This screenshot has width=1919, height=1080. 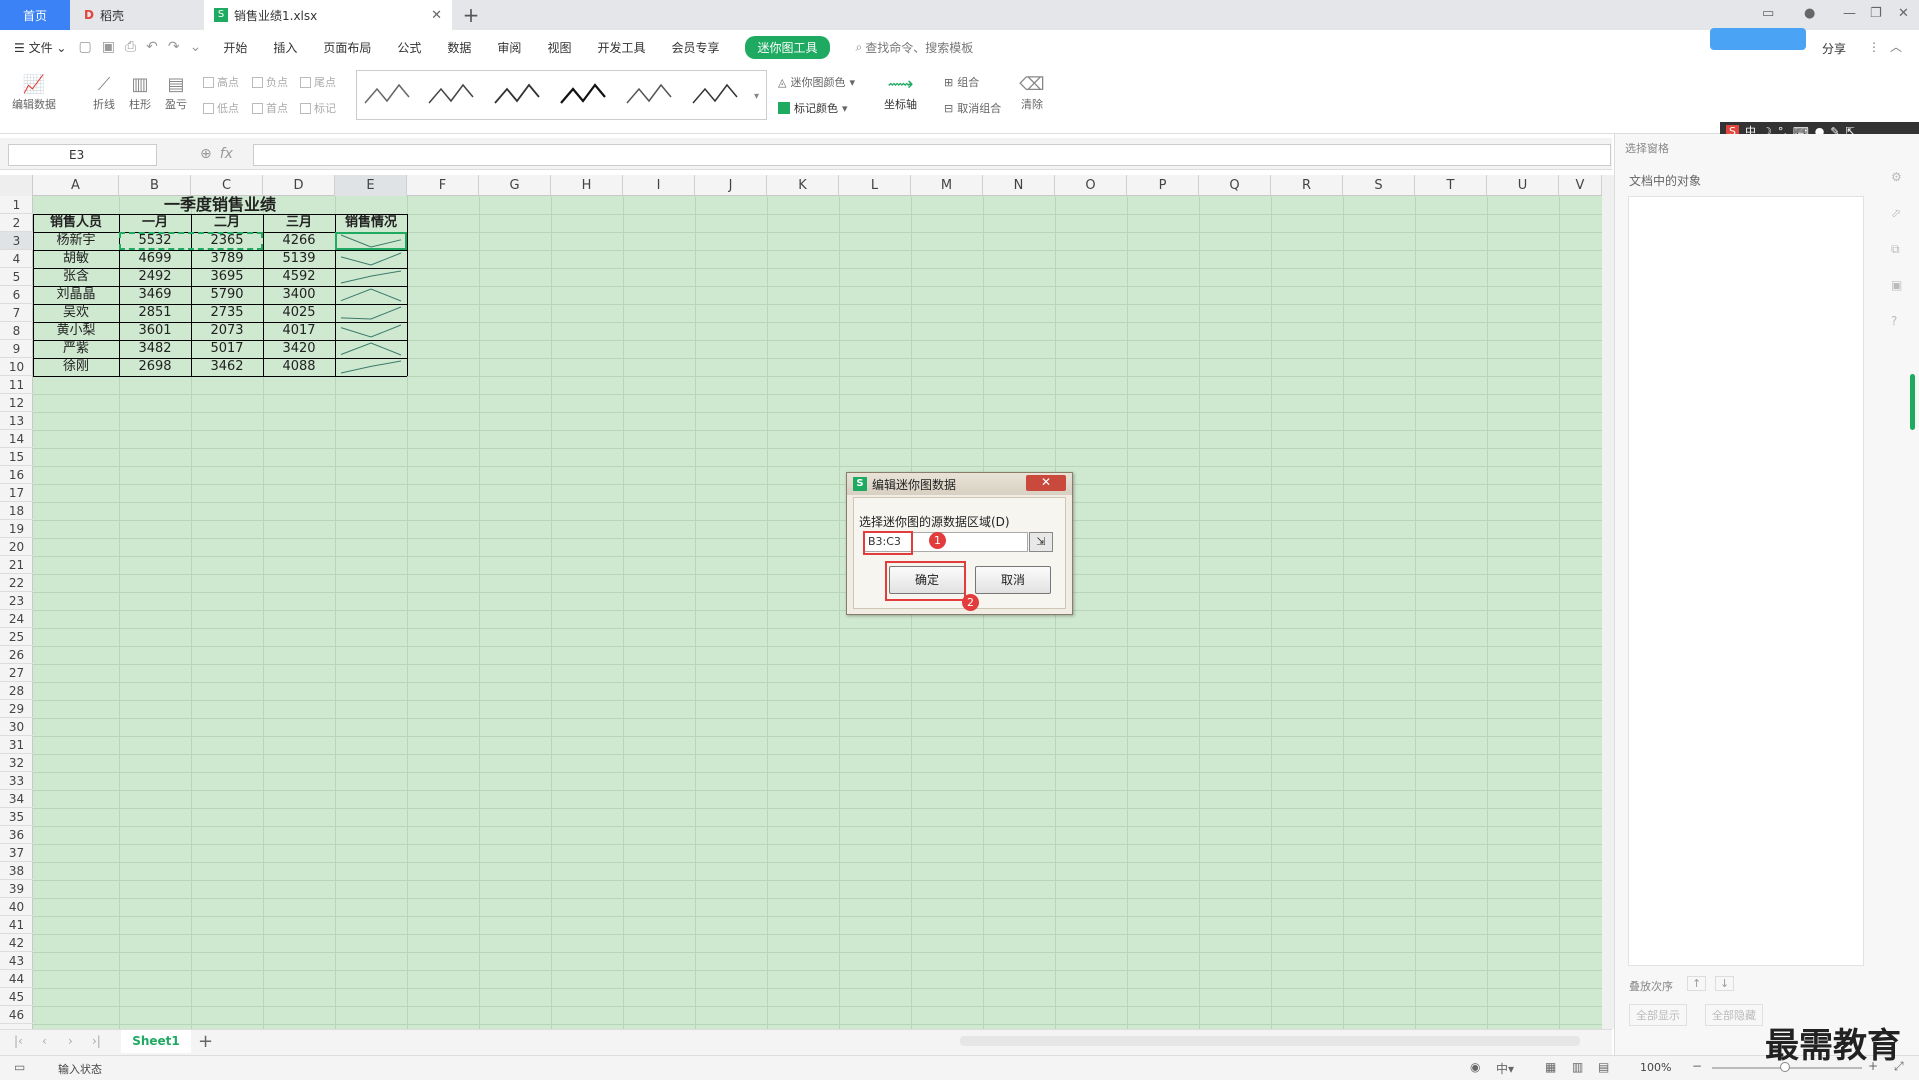 I want to click on redo-icon: ↷, so click(x=174, y=47).